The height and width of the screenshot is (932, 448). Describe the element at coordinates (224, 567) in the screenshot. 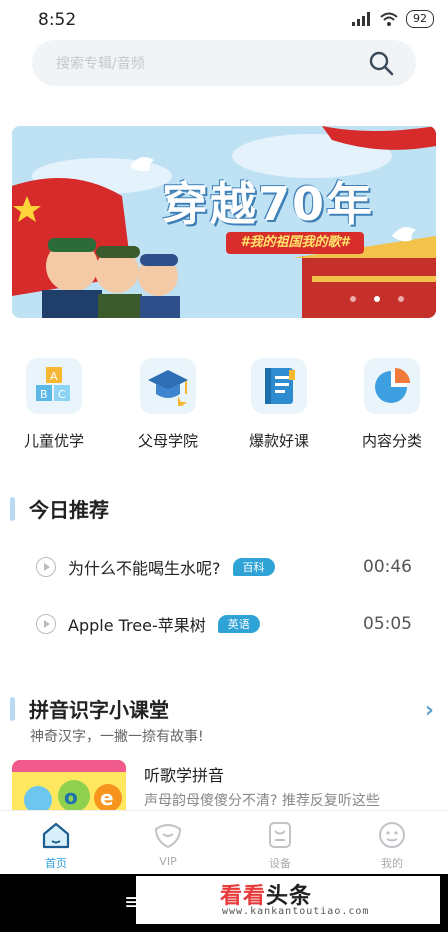

I see `recommend-item: 为什么不能喝生水呢? 百科 00:46` at that location.